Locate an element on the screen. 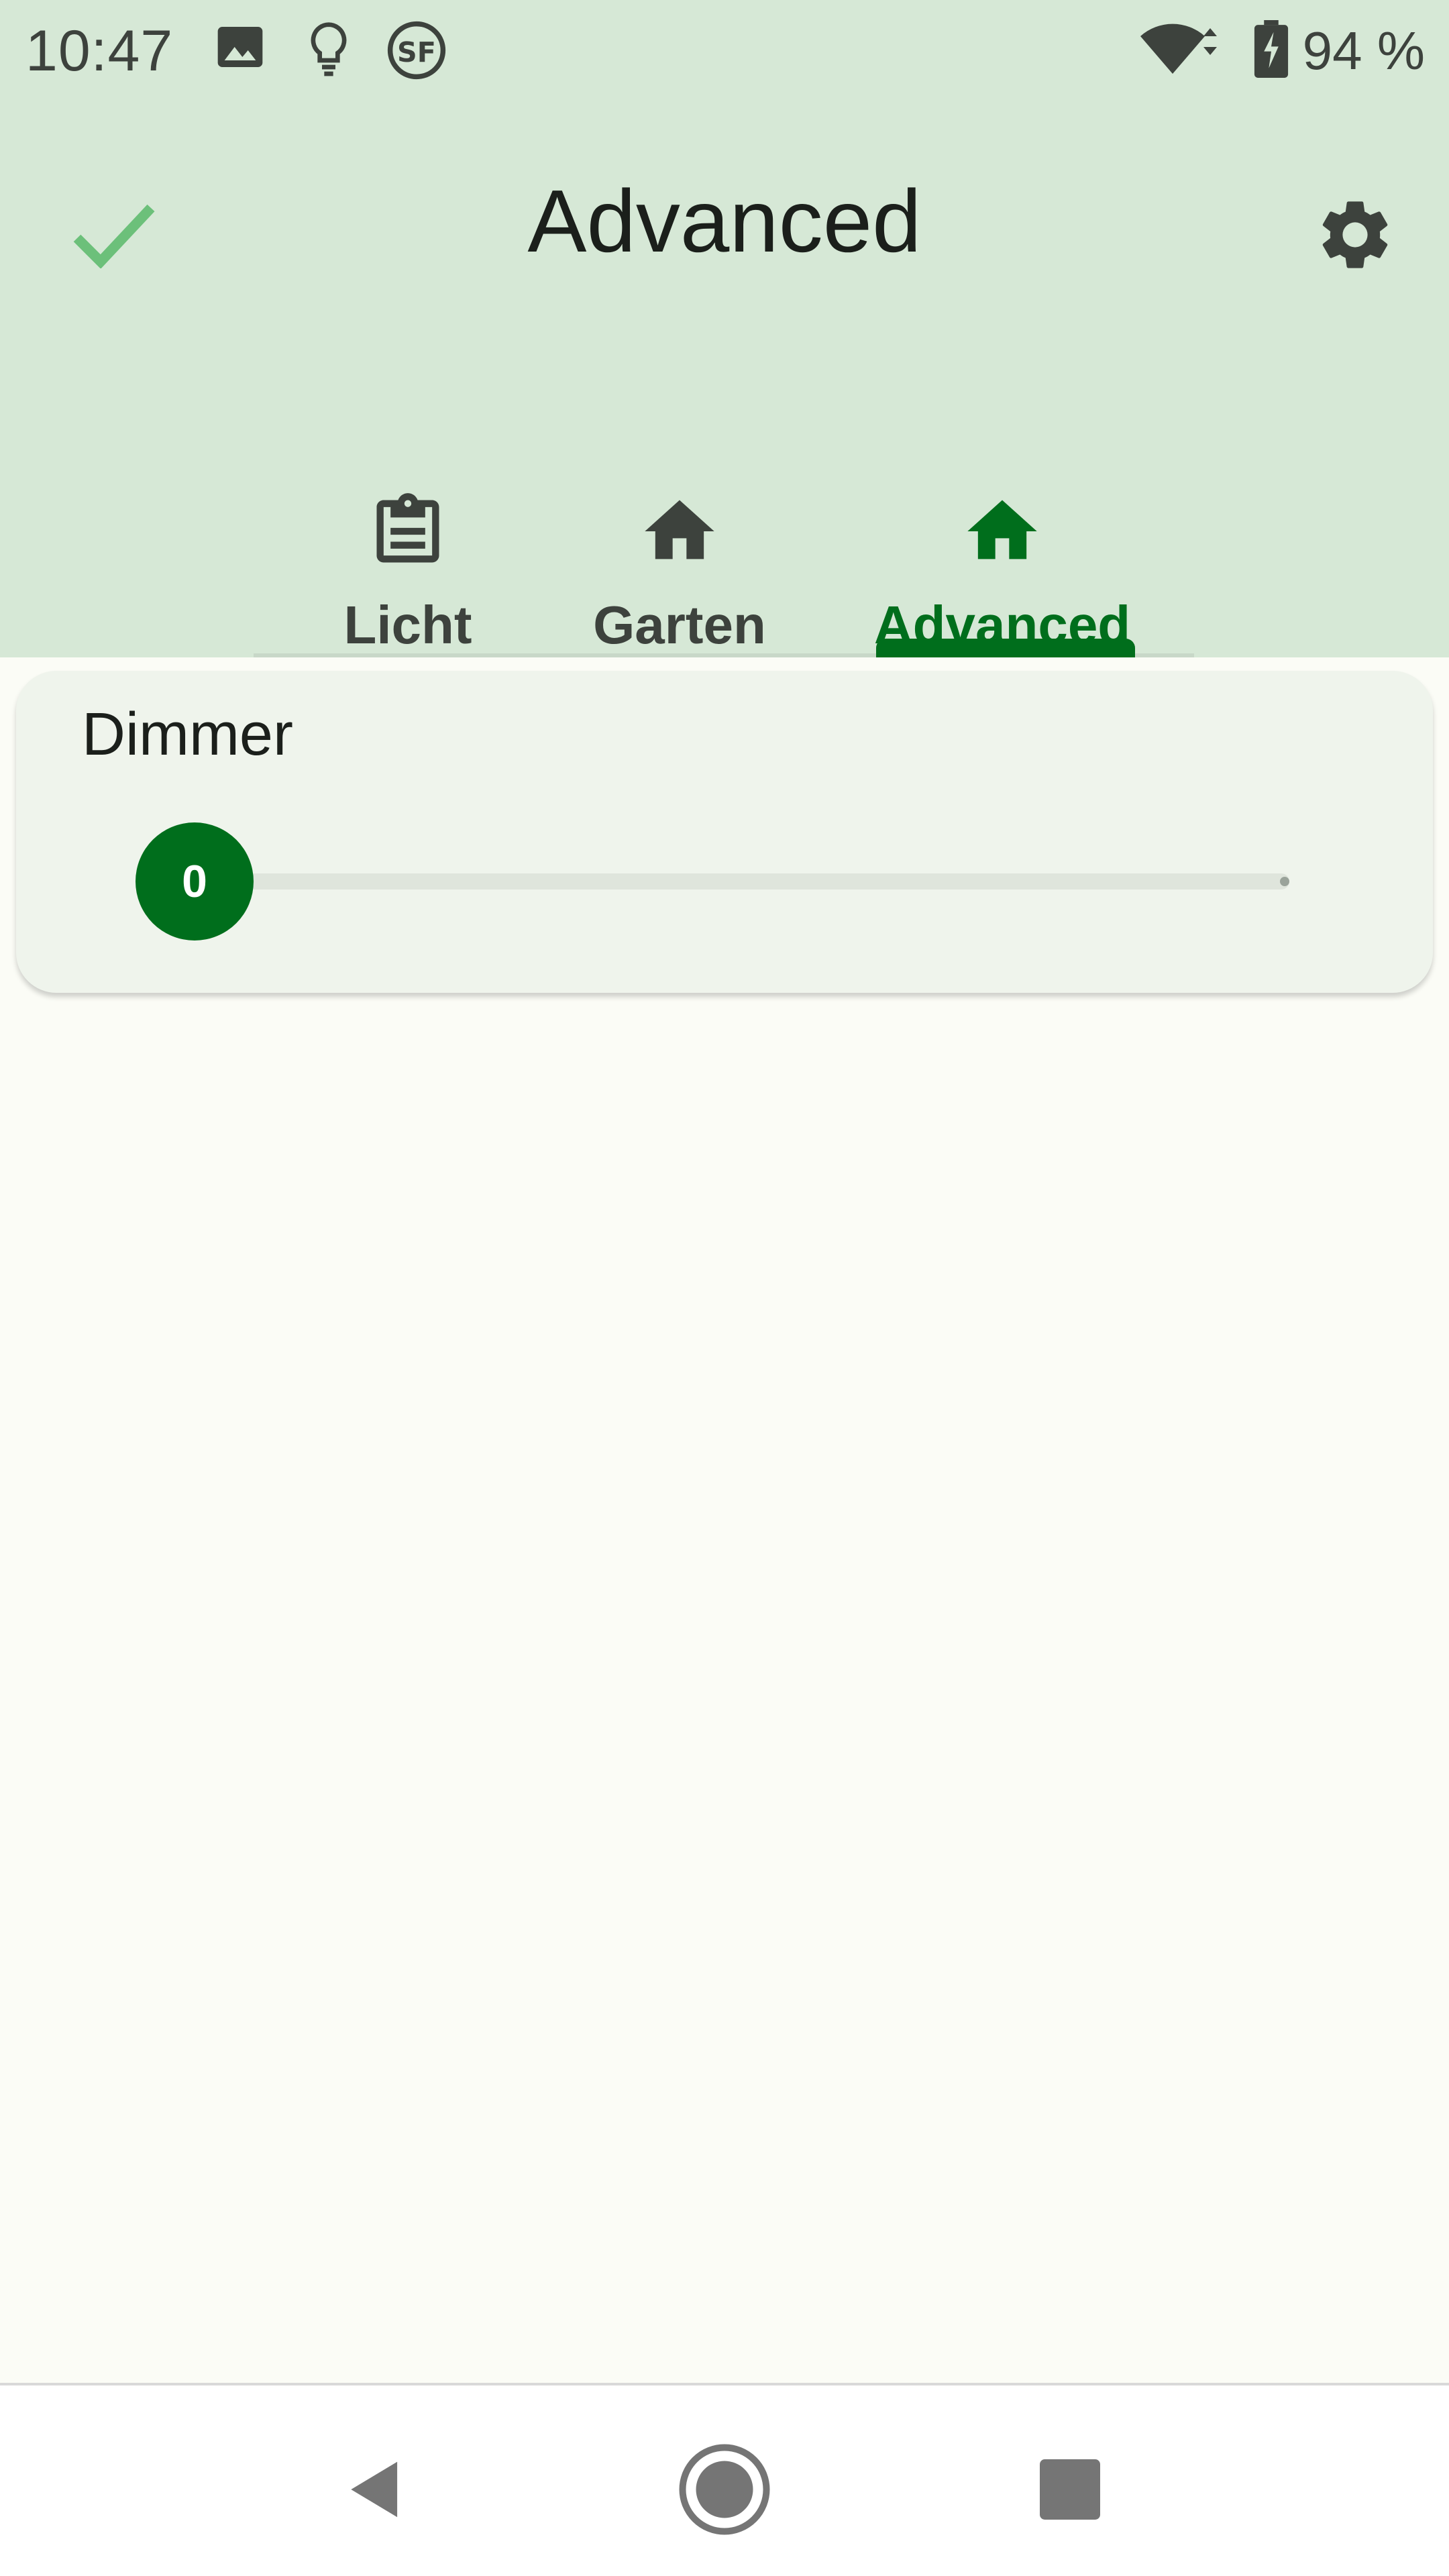  slider-thumb: 0 is located at coordinates (195, 881).